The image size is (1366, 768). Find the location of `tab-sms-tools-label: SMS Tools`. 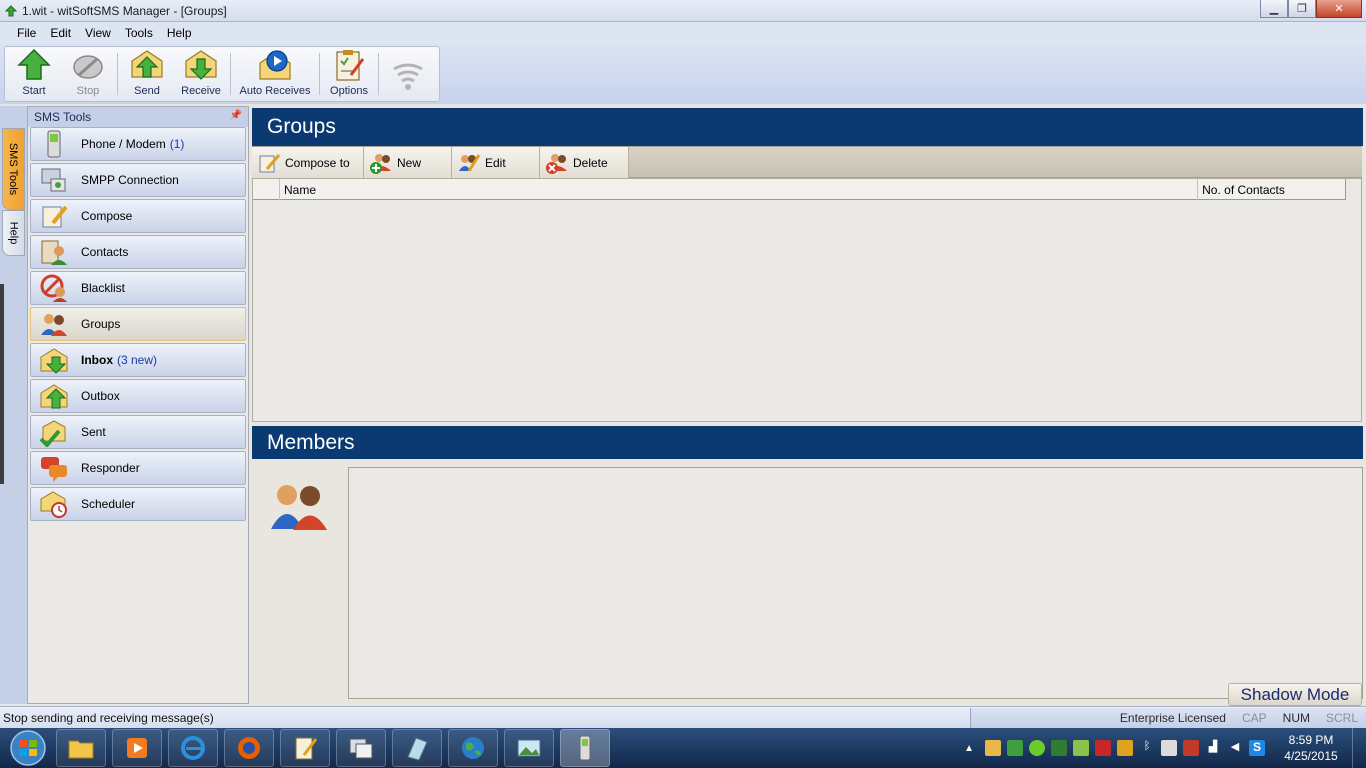

tab-sms-tools-label: SMS Tools is located at coordinates (13, 169).